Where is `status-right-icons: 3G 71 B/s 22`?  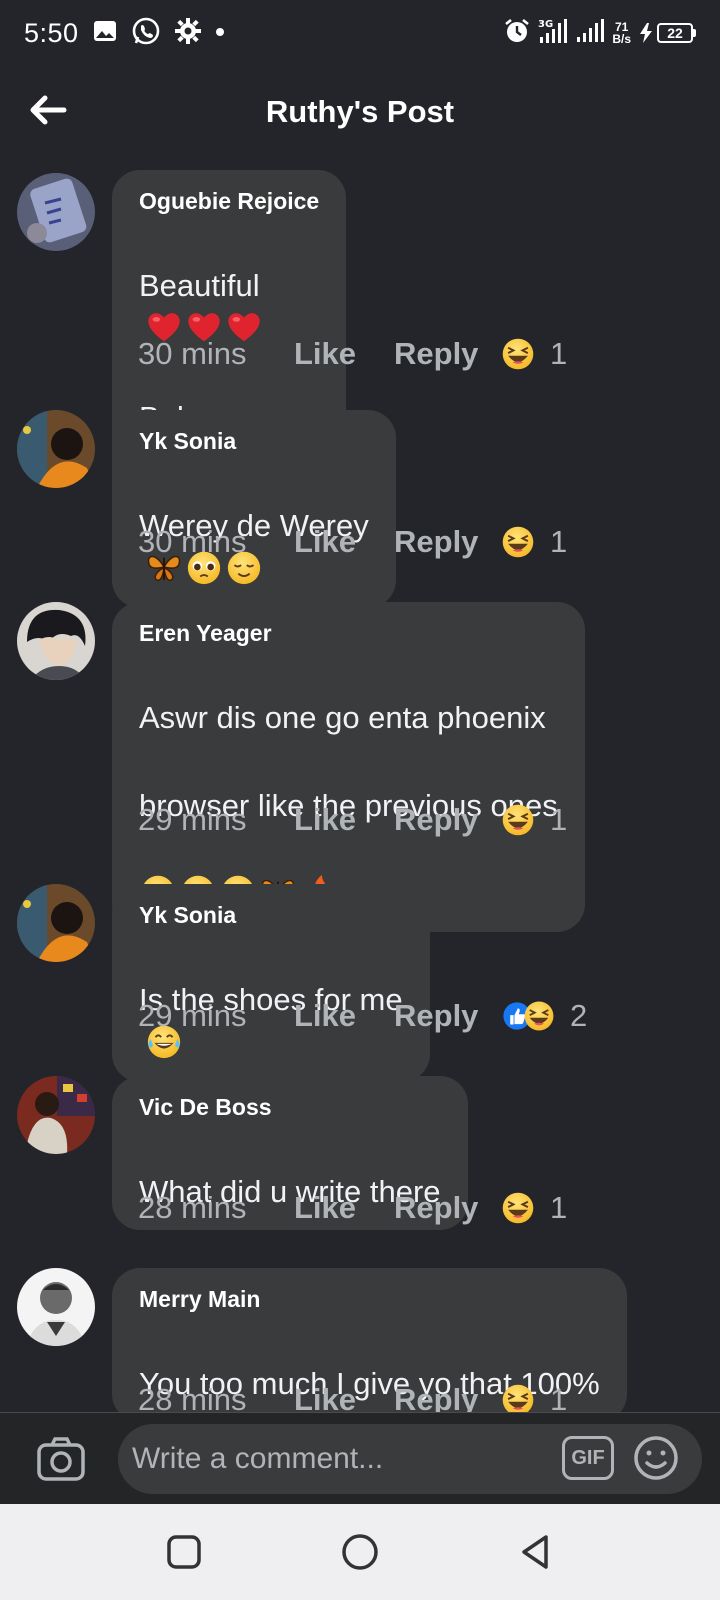
status-right-icons: 3G 71 B/s 22 is located at coordinates (600, 33).